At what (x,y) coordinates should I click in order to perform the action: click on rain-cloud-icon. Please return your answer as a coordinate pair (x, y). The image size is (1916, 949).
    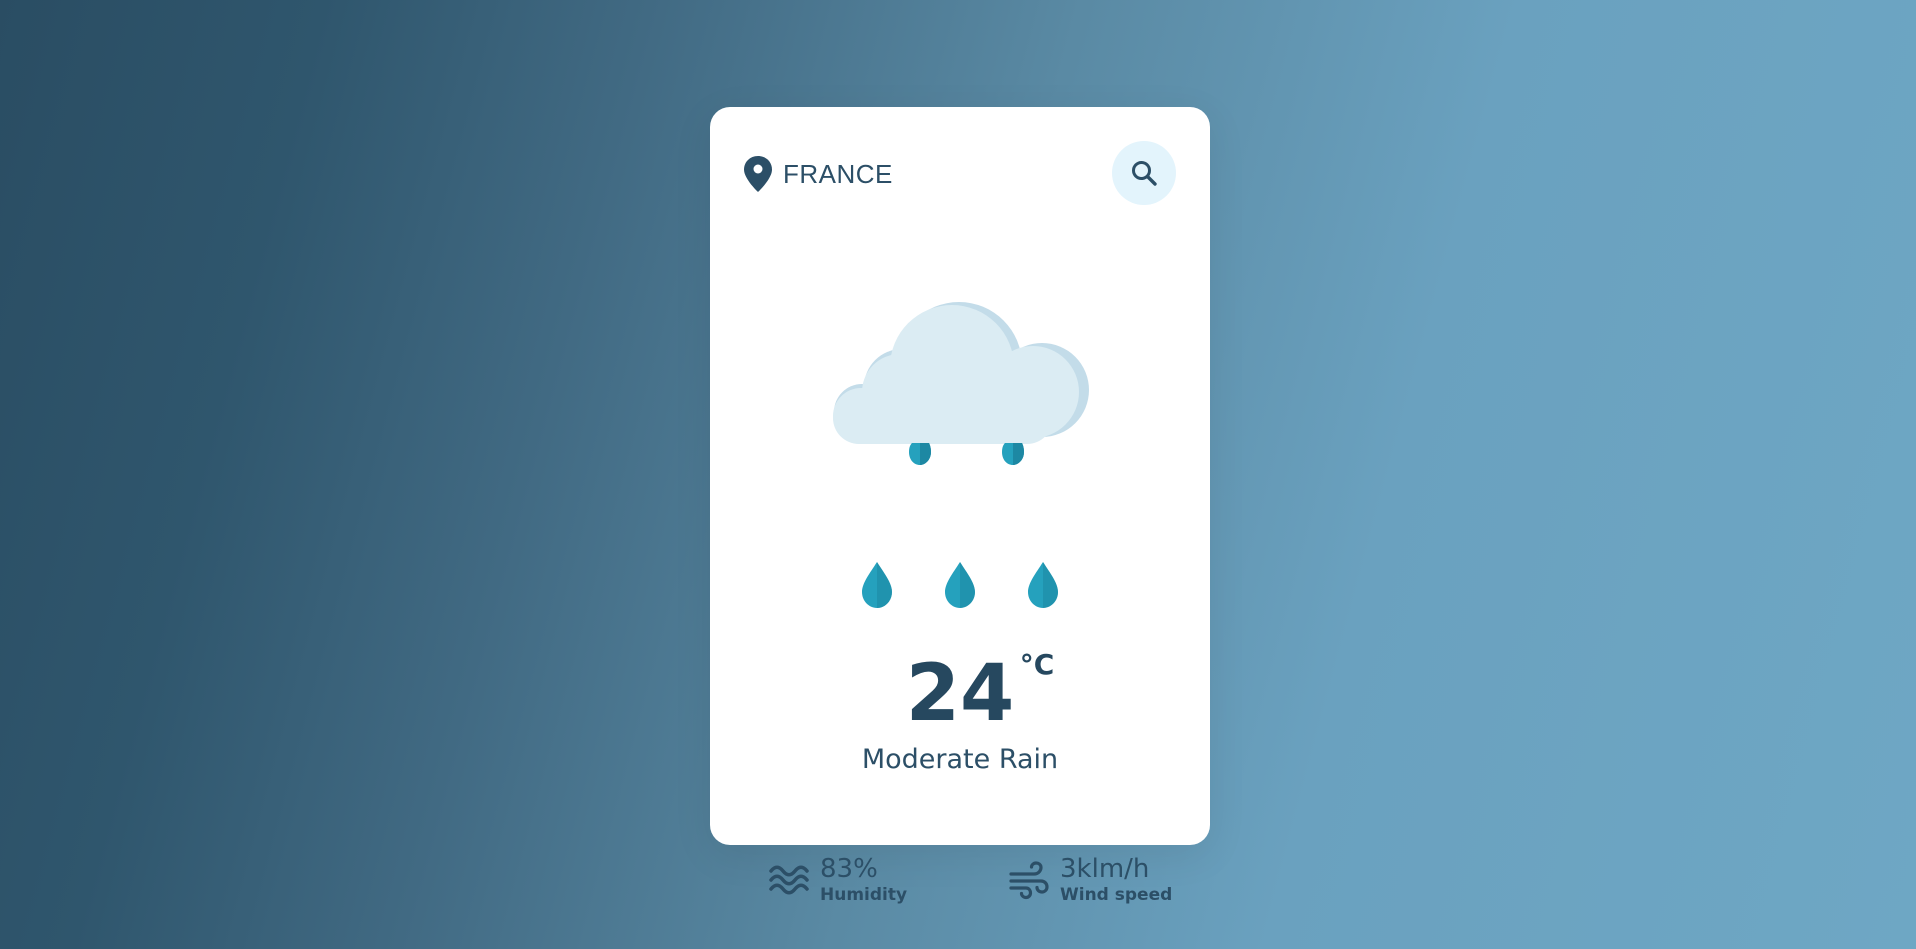
    Looking at the image, I should click on (961, 455).